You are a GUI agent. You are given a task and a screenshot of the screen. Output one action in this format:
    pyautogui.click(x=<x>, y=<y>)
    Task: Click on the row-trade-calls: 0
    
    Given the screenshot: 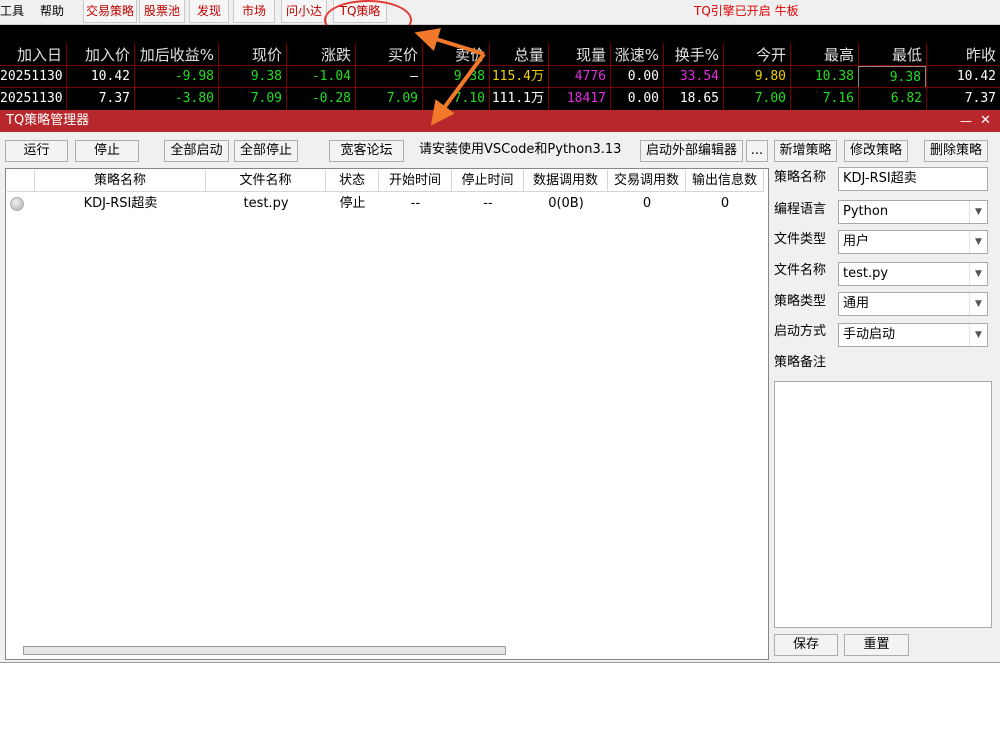 What is the action you would take?
    pyautogui.click(x=647, y=203)
    